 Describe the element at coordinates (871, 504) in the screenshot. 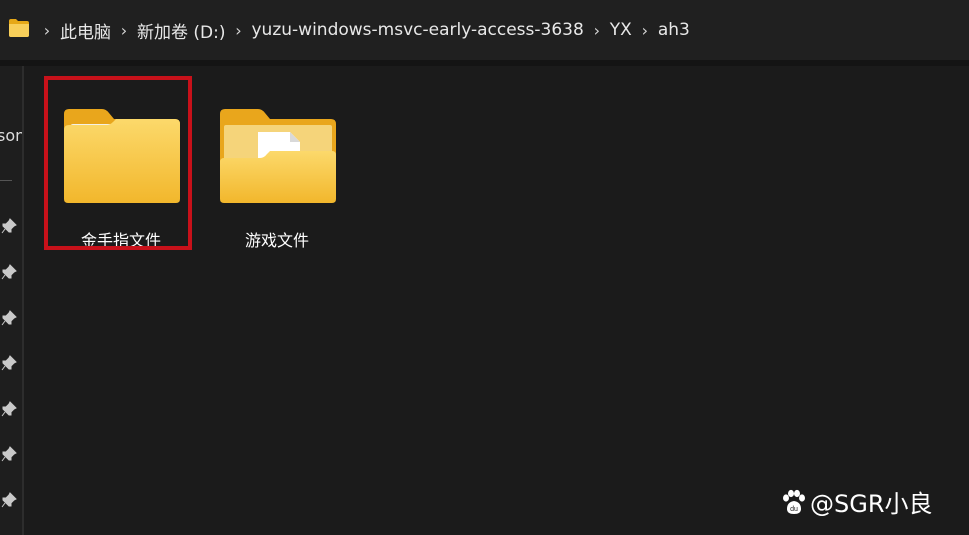

I see `watermark-text: @SGR小良` at that location.